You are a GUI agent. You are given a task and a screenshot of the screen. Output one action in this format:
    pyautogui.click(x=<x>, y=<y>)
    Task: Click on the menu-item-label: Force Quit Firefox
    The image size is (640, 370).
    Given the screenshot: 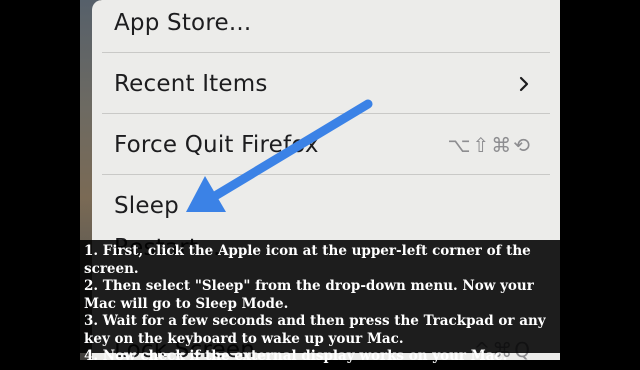 What is the action you would take?
    pyautogui.click(x=216, y=145)
    